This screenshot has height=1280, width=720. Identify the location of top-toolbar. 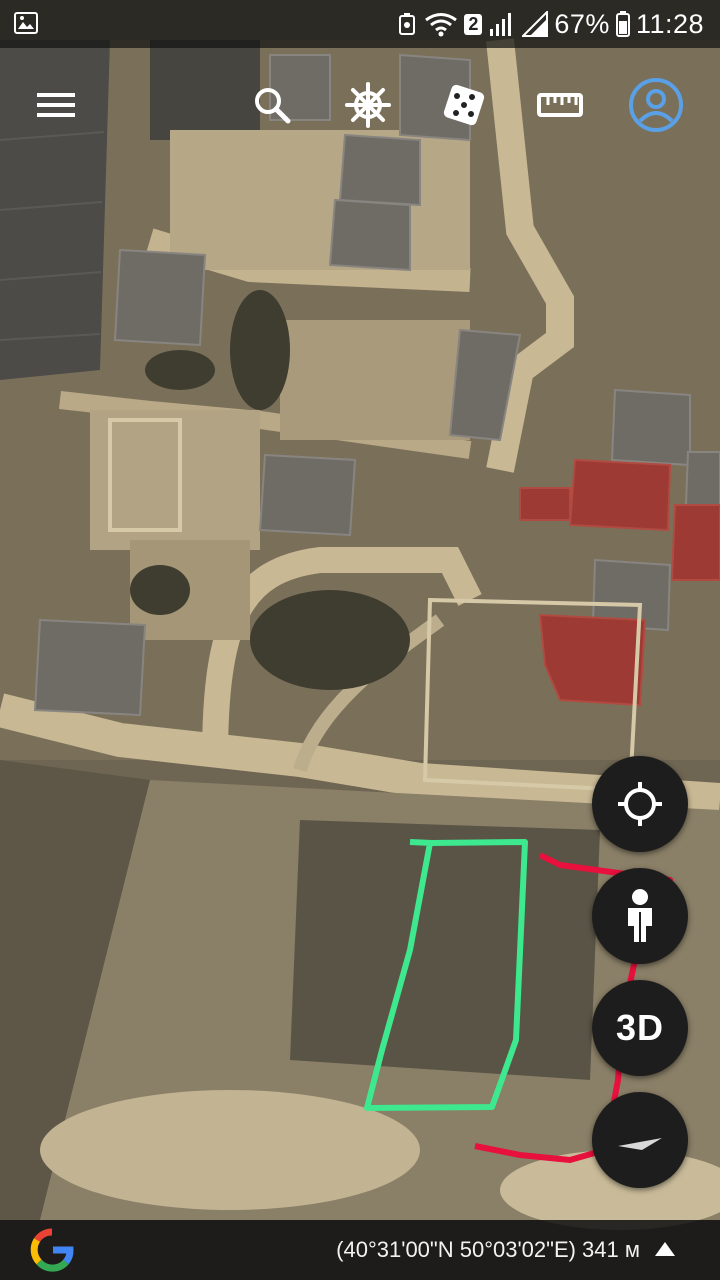
(360, 105).